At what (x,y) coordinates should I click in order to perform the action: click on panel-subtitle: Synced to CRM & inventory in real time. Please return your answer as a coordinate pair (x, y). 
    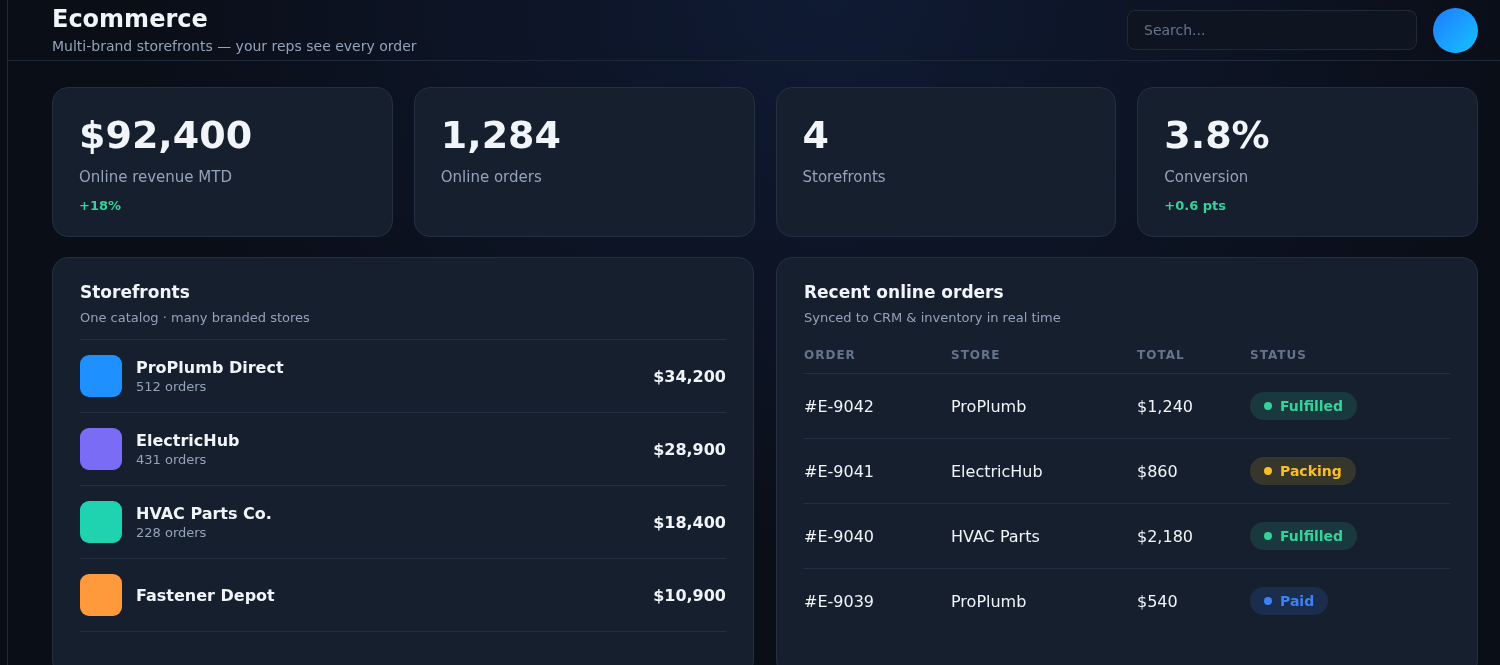
    Looking at the image, I should click on (933, 317).